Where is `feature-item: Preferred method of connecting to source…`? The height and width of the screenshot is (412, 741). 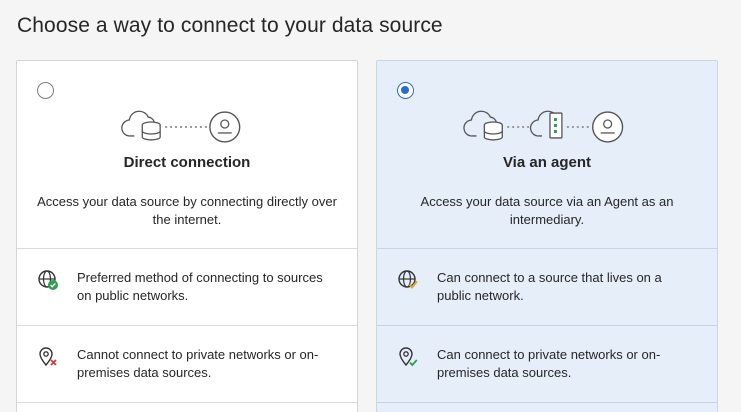
feature-item: Preferred method of connecting to source… is located at coordinates (187, 287).